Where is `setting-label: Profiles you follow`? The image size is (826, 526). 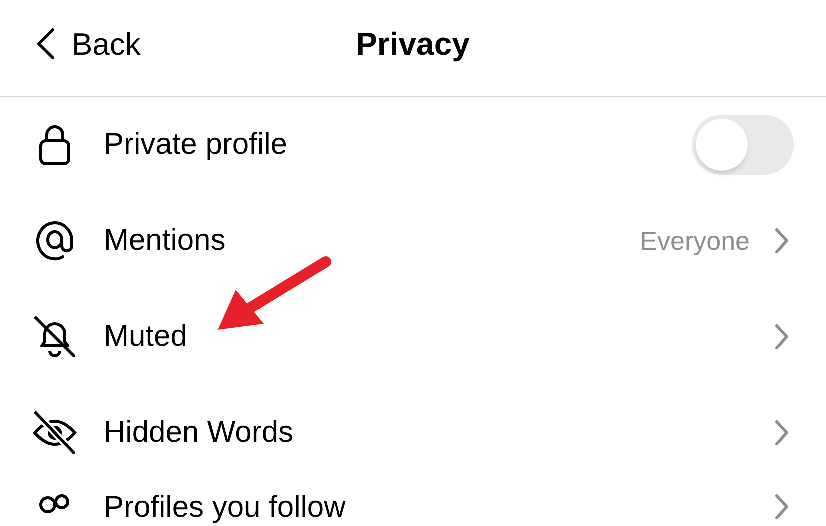 setting-label: Profiles you follow is located at coordinates (439, 508).